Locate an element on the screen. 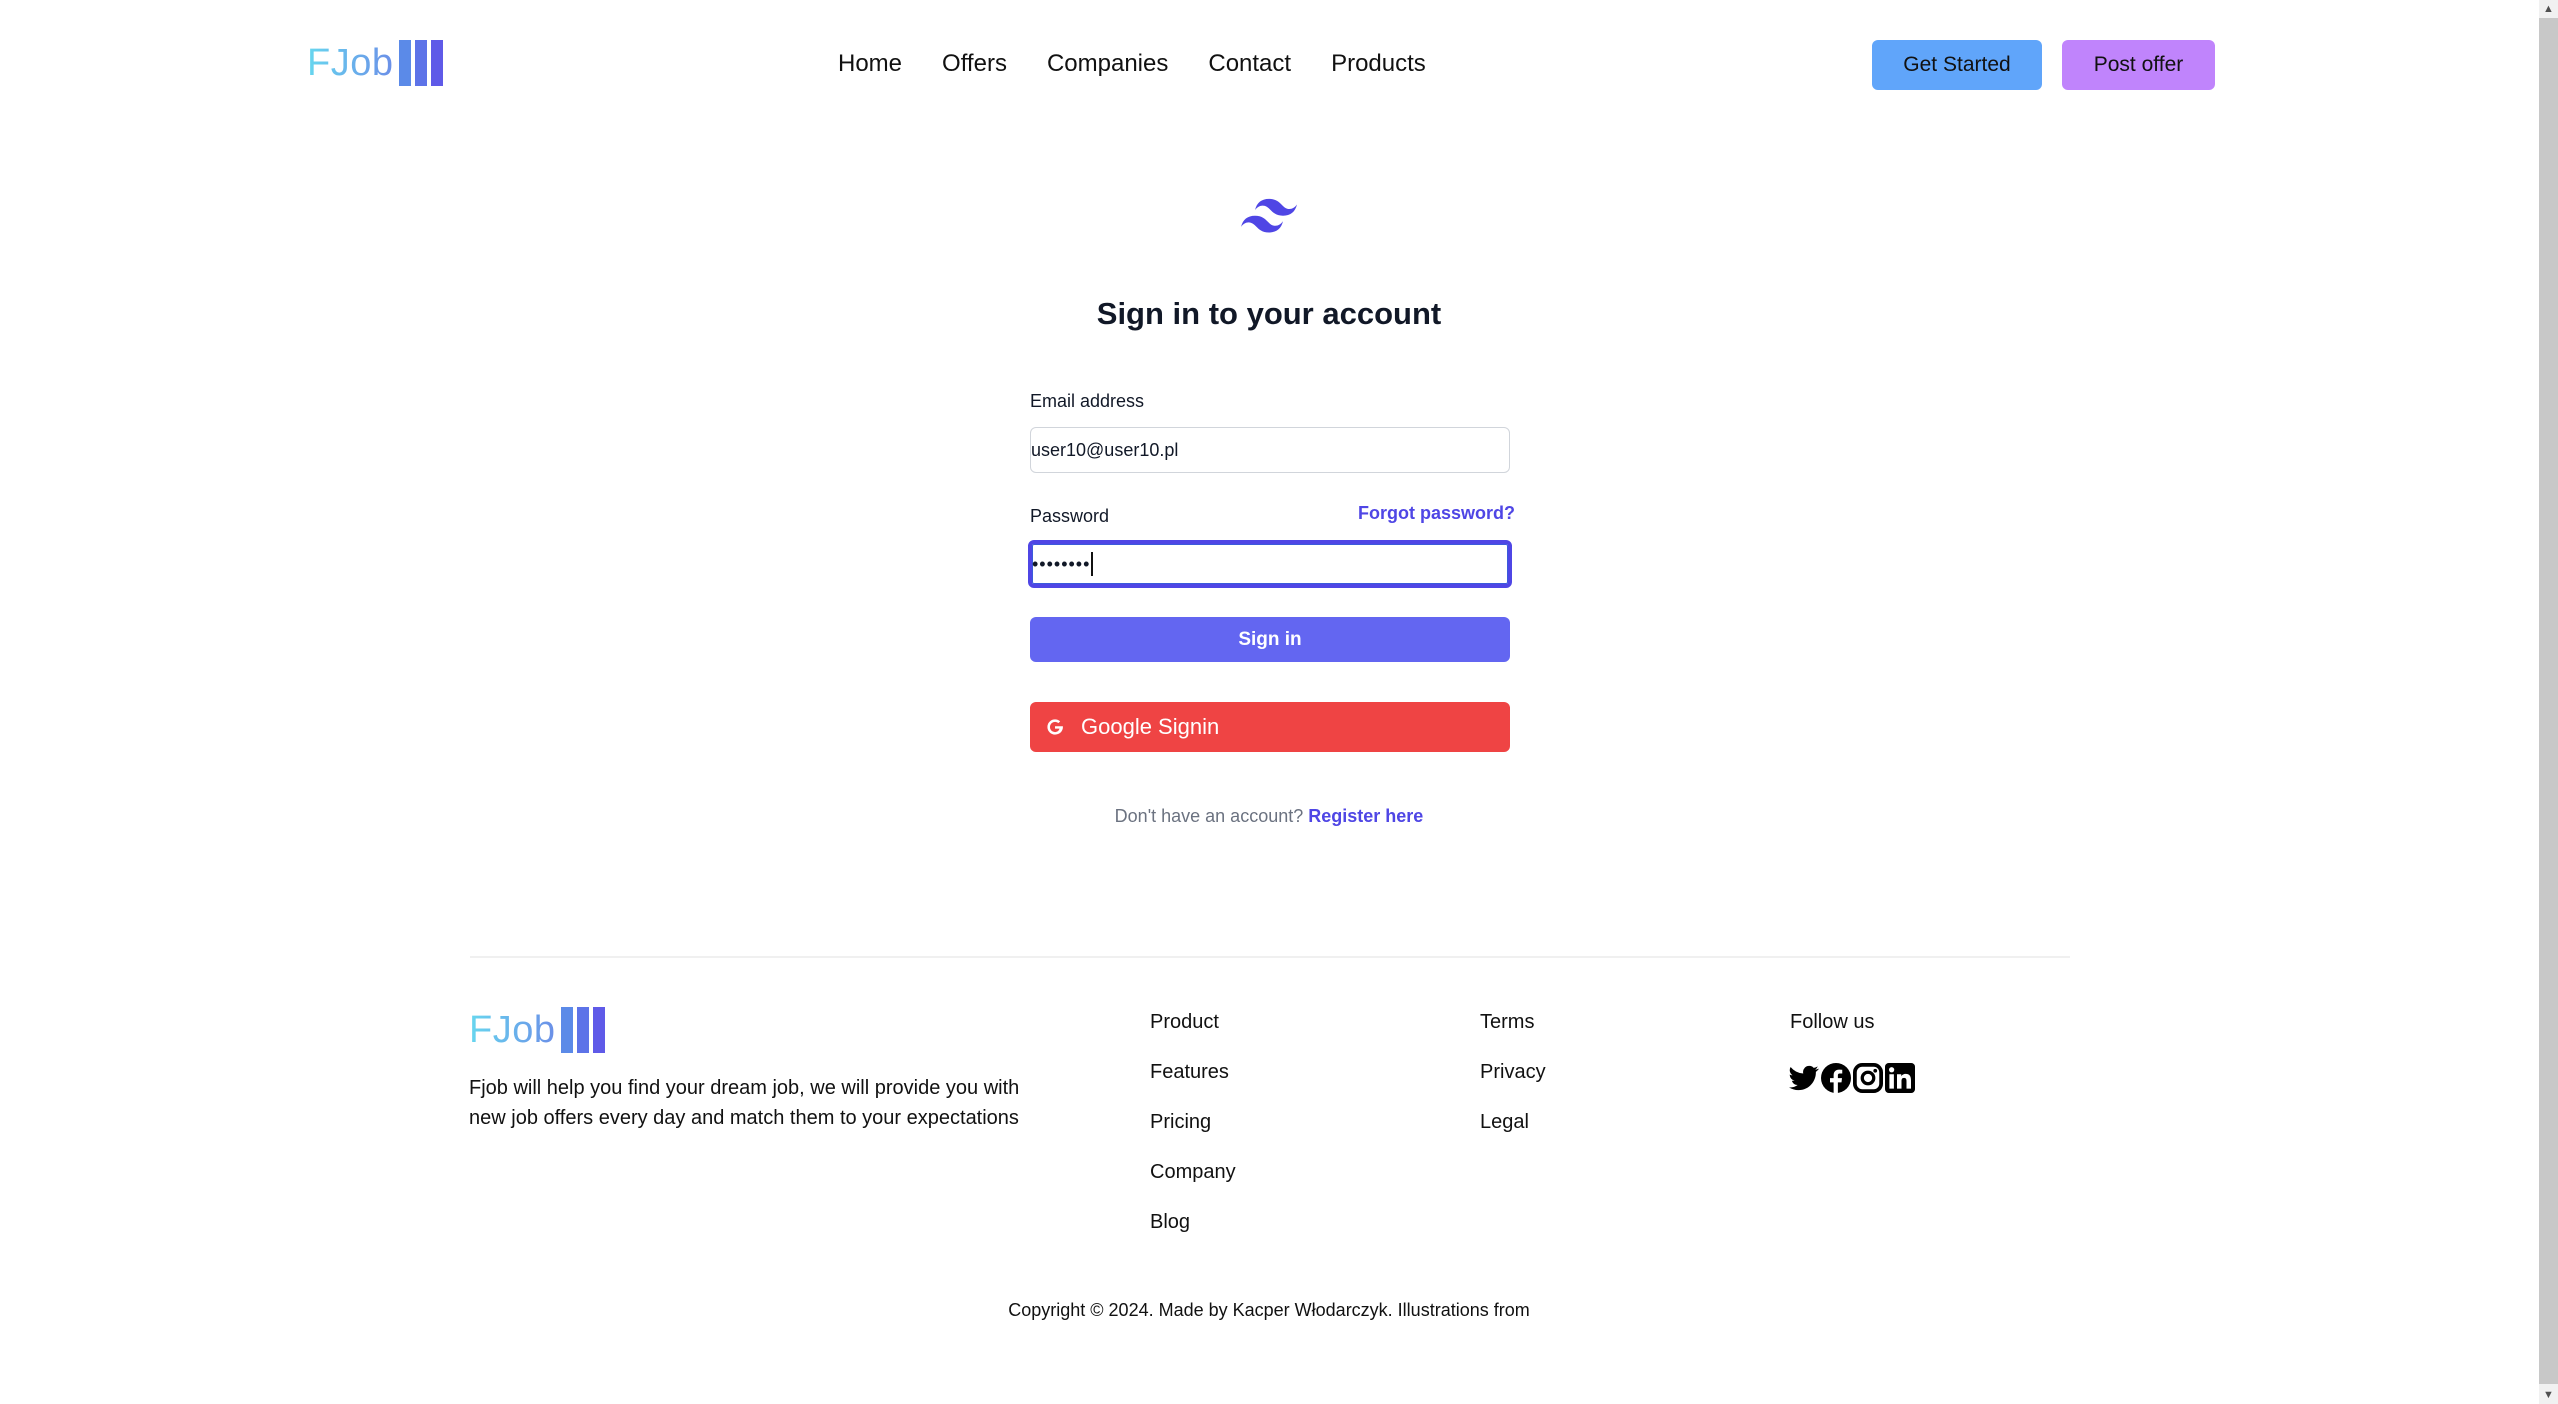 The image size is (2558, 1404). tailwind-logo-icon is located at coordinates (1269, 215).